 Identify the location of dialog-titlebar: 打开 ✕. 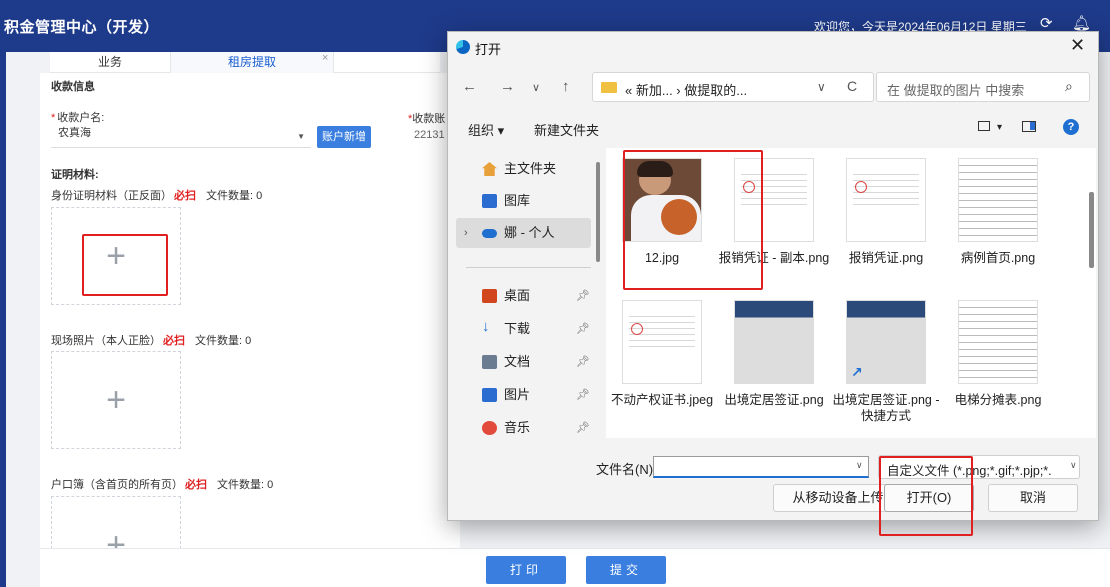
(773, 48).